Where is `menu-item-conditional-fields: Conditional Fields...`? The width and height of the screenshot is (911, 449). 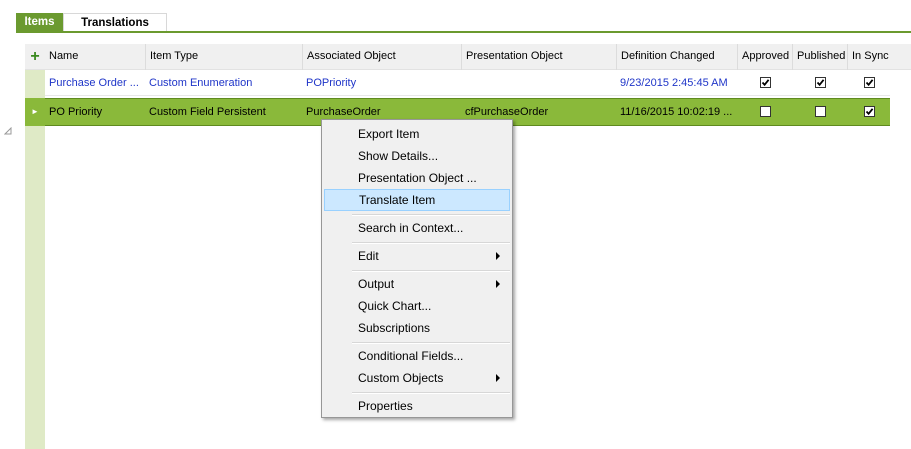
menu-item-conditional-fields: Conditional Fields... is located at coordinates (417, 356).